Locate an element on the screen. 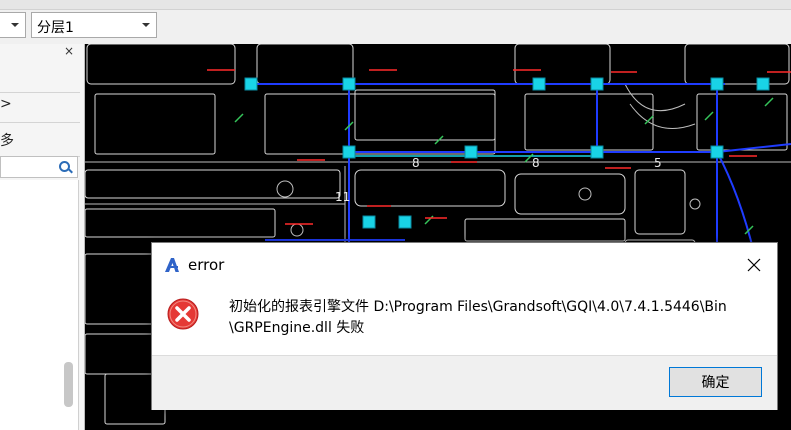 Image resolution: width=791 pixels, height=430 pixels. search-icon is located at coordinates (64, 166).